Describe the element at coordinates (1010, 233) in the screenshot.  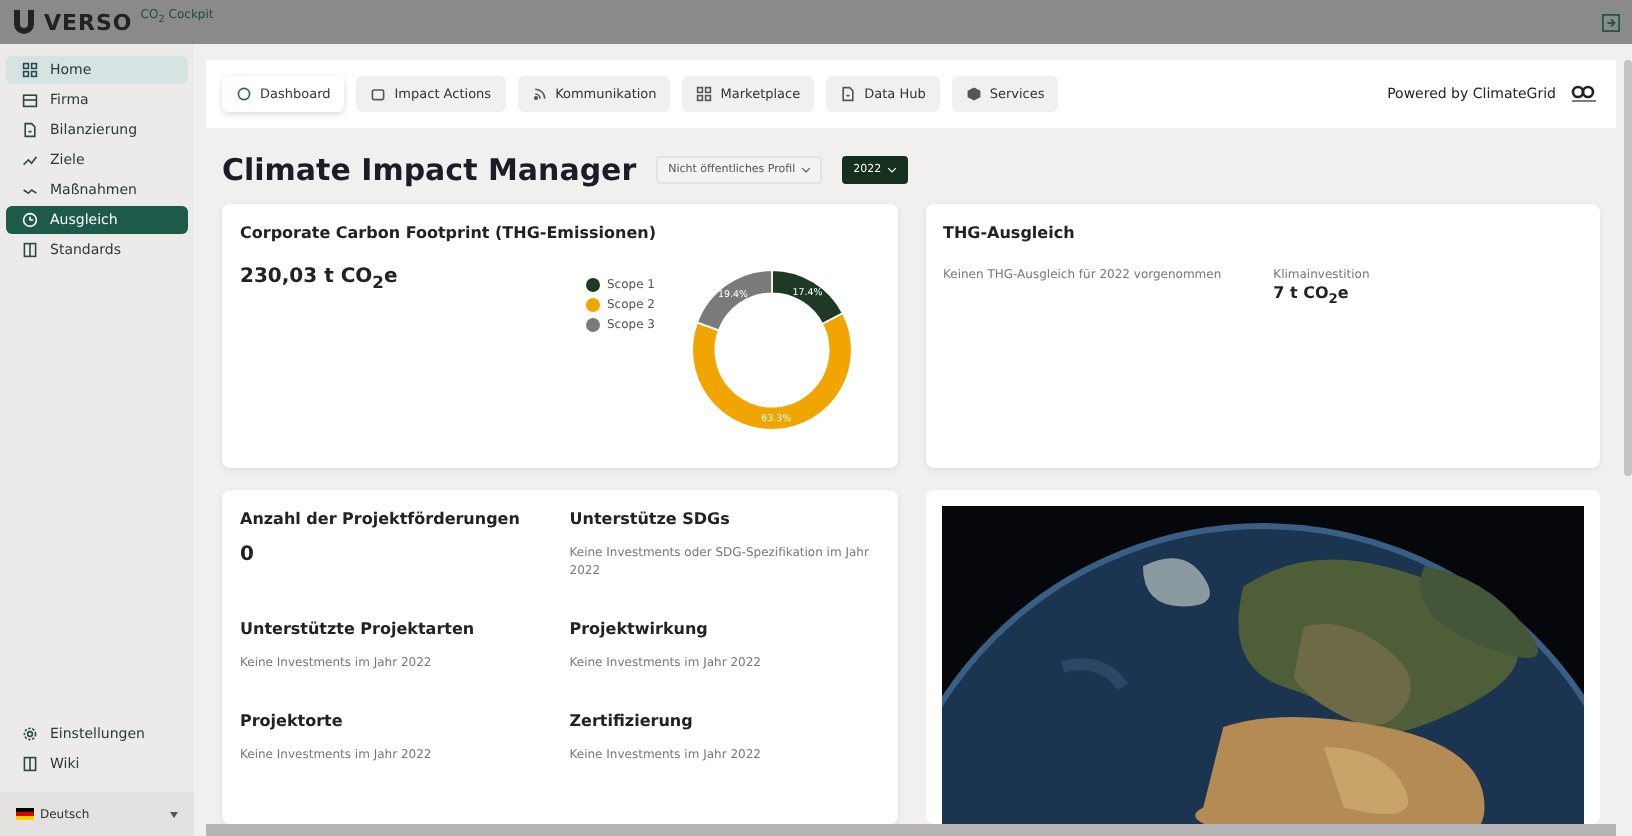
I see `card-title: THG-Ausgleich` at that location.